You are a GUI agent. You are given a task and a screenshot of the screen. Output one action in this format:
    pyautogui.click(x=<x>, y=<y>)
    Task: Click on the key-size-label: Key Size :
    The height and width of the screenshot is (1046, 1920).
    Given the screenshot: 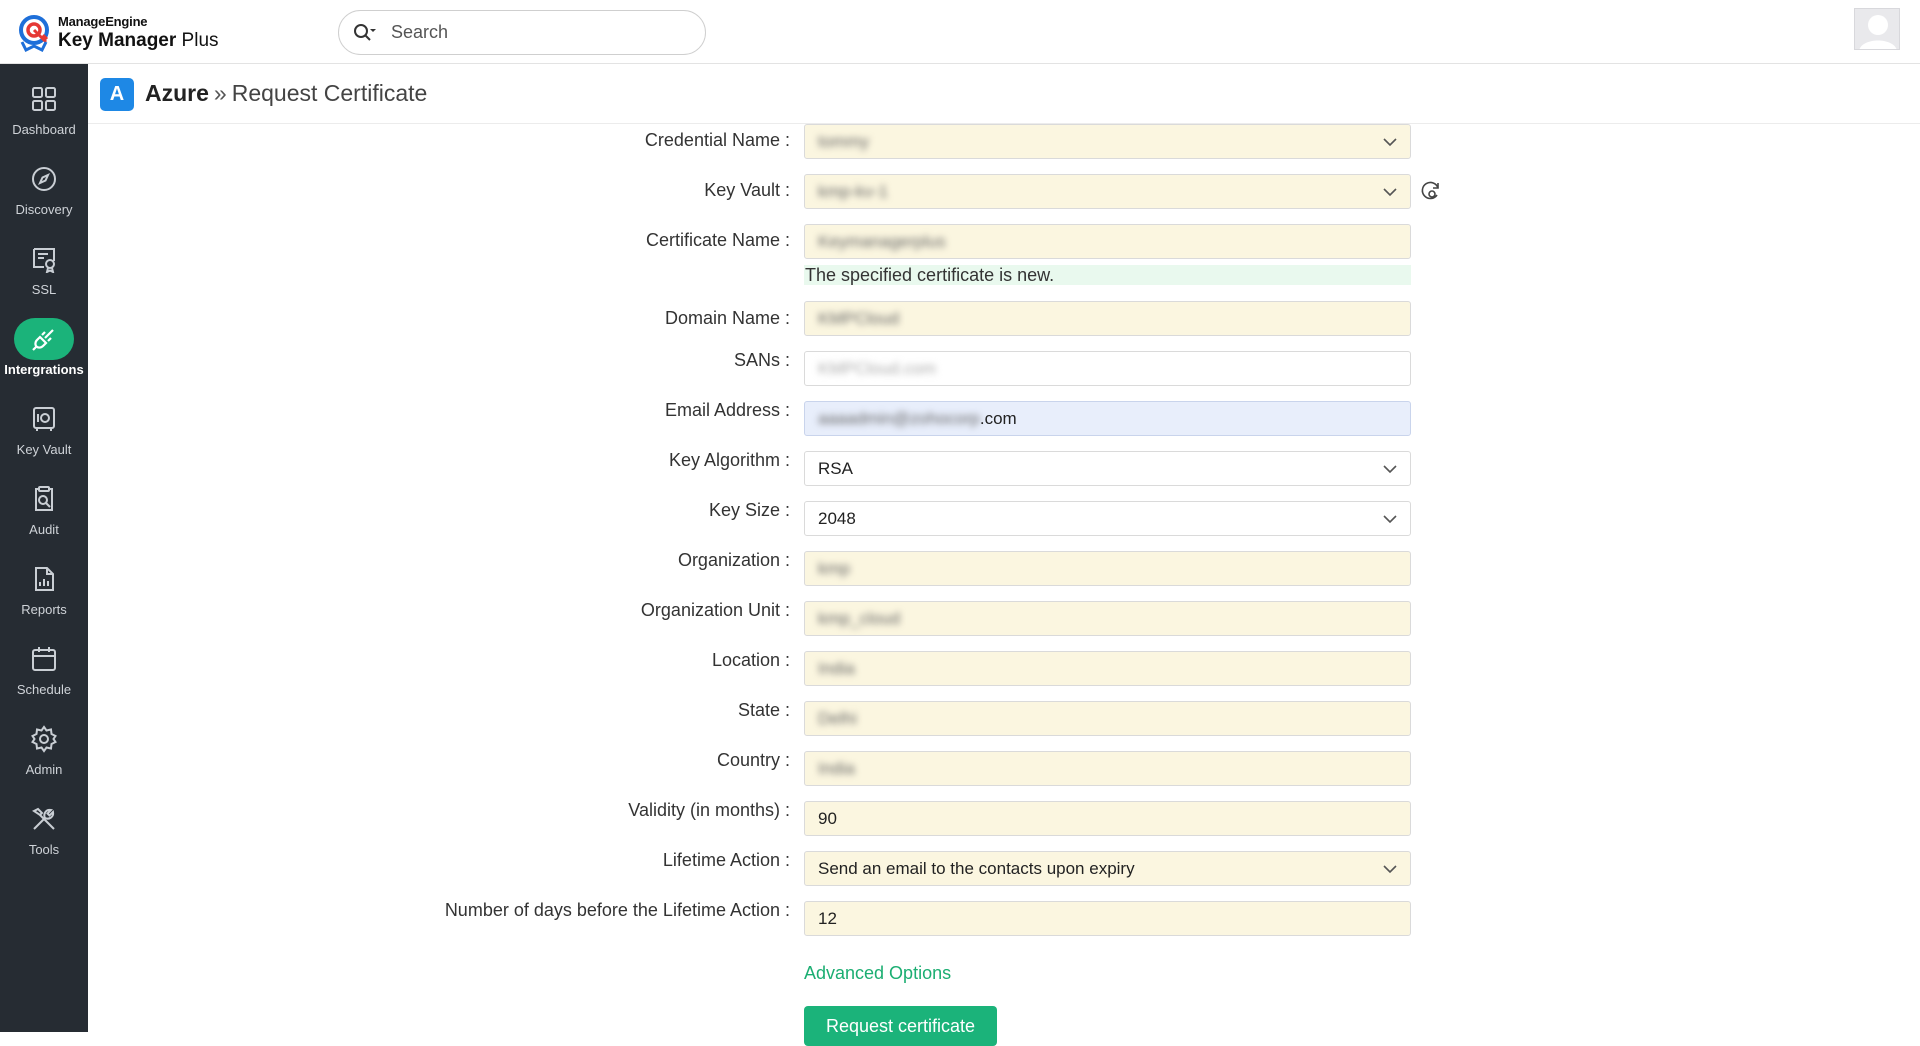 What is the action you would take?
    pyautogui.click(x=749, y=510)
    